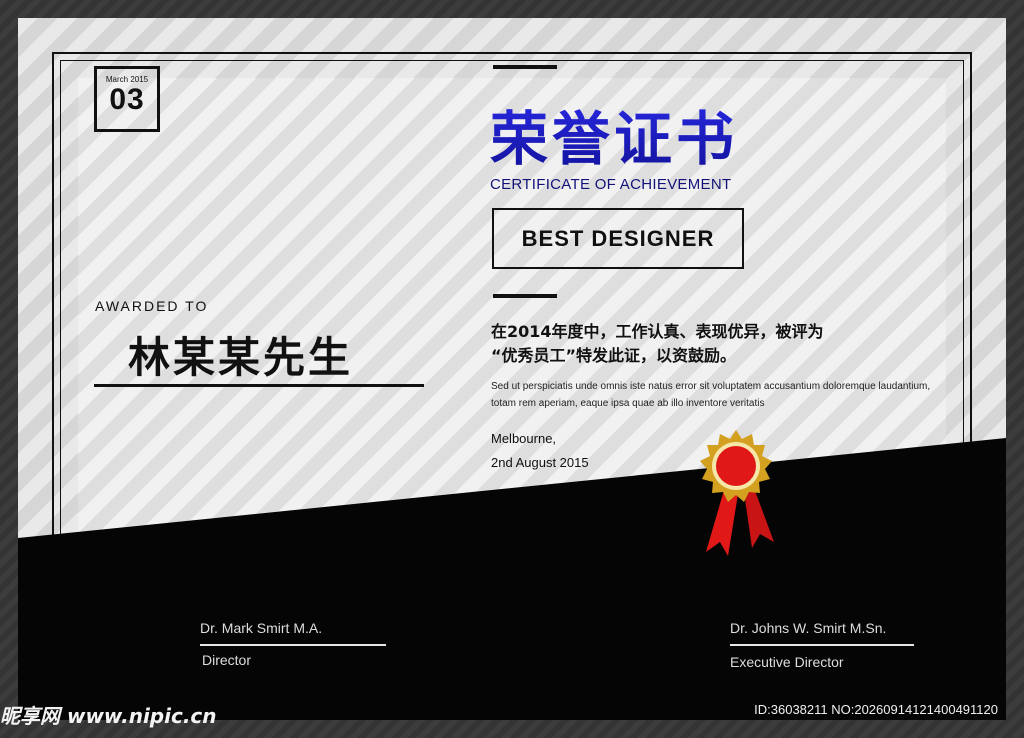 The image size is (1024, 738). Describe the element at coordinates (614, 355) in the screenshot. I see `award-description-line2: “优秀员工”特发此证，以资鼓励。` at that location.